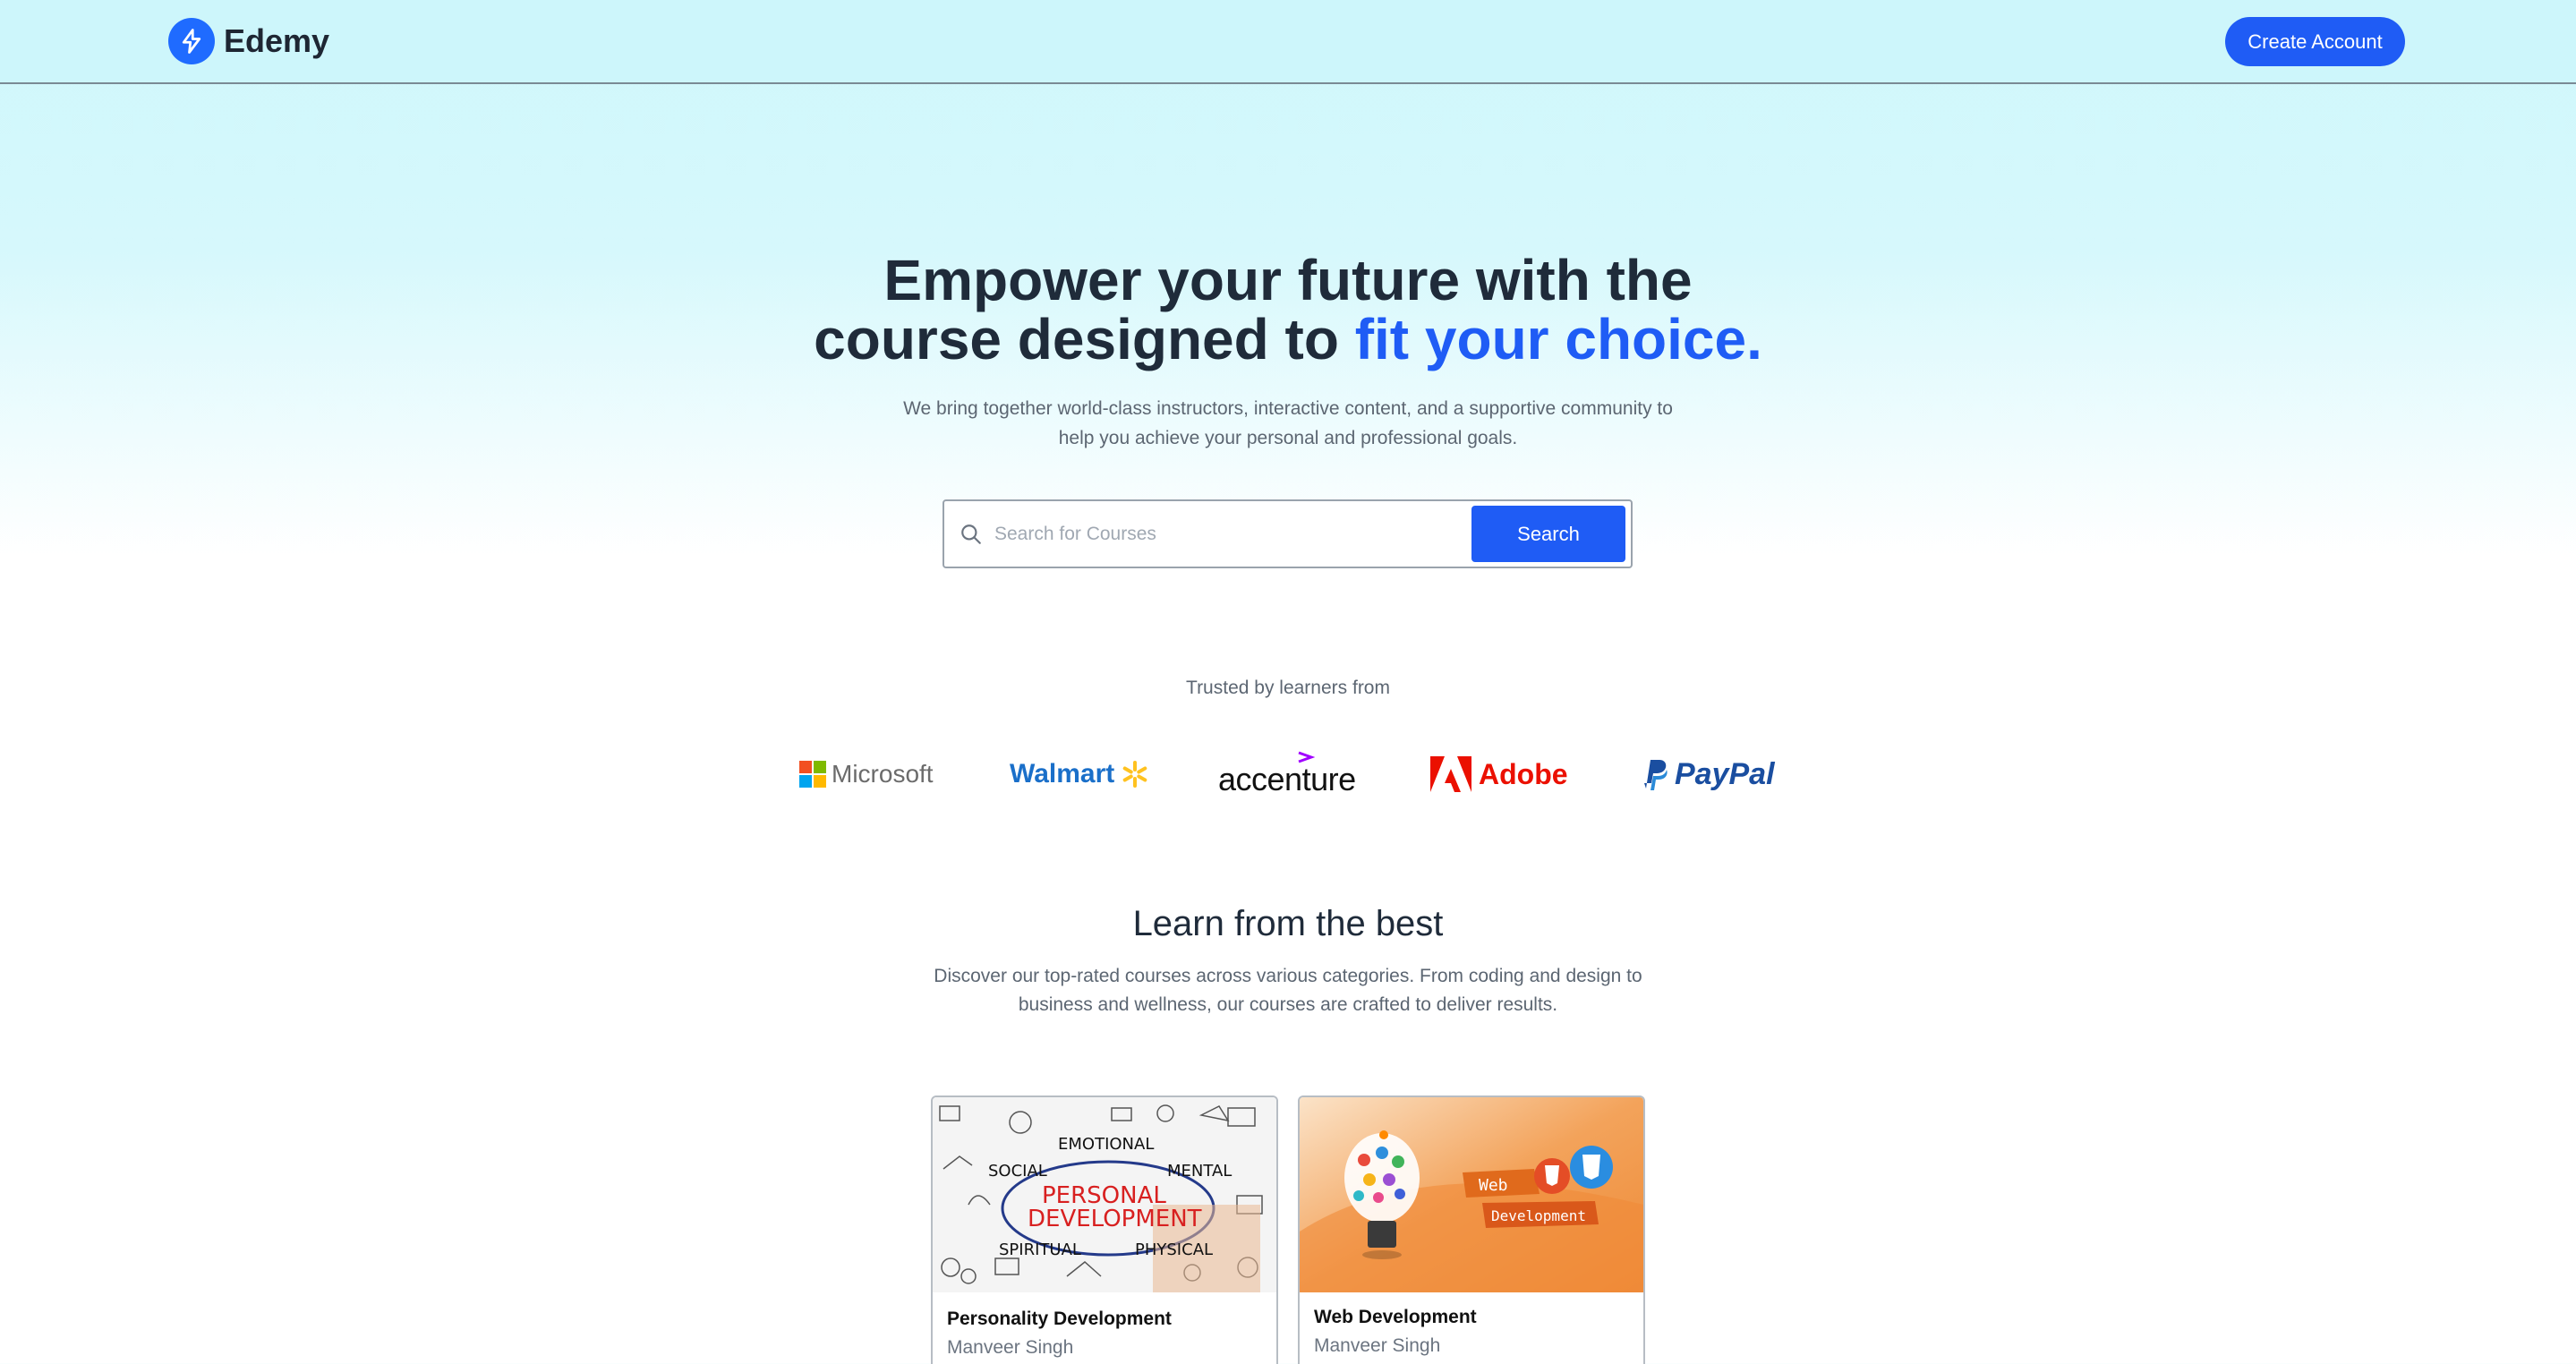  Describe the element at coordinates (1040, 1249) in the screenshot. I see `svg-text: SPIRITUAL` at that location.